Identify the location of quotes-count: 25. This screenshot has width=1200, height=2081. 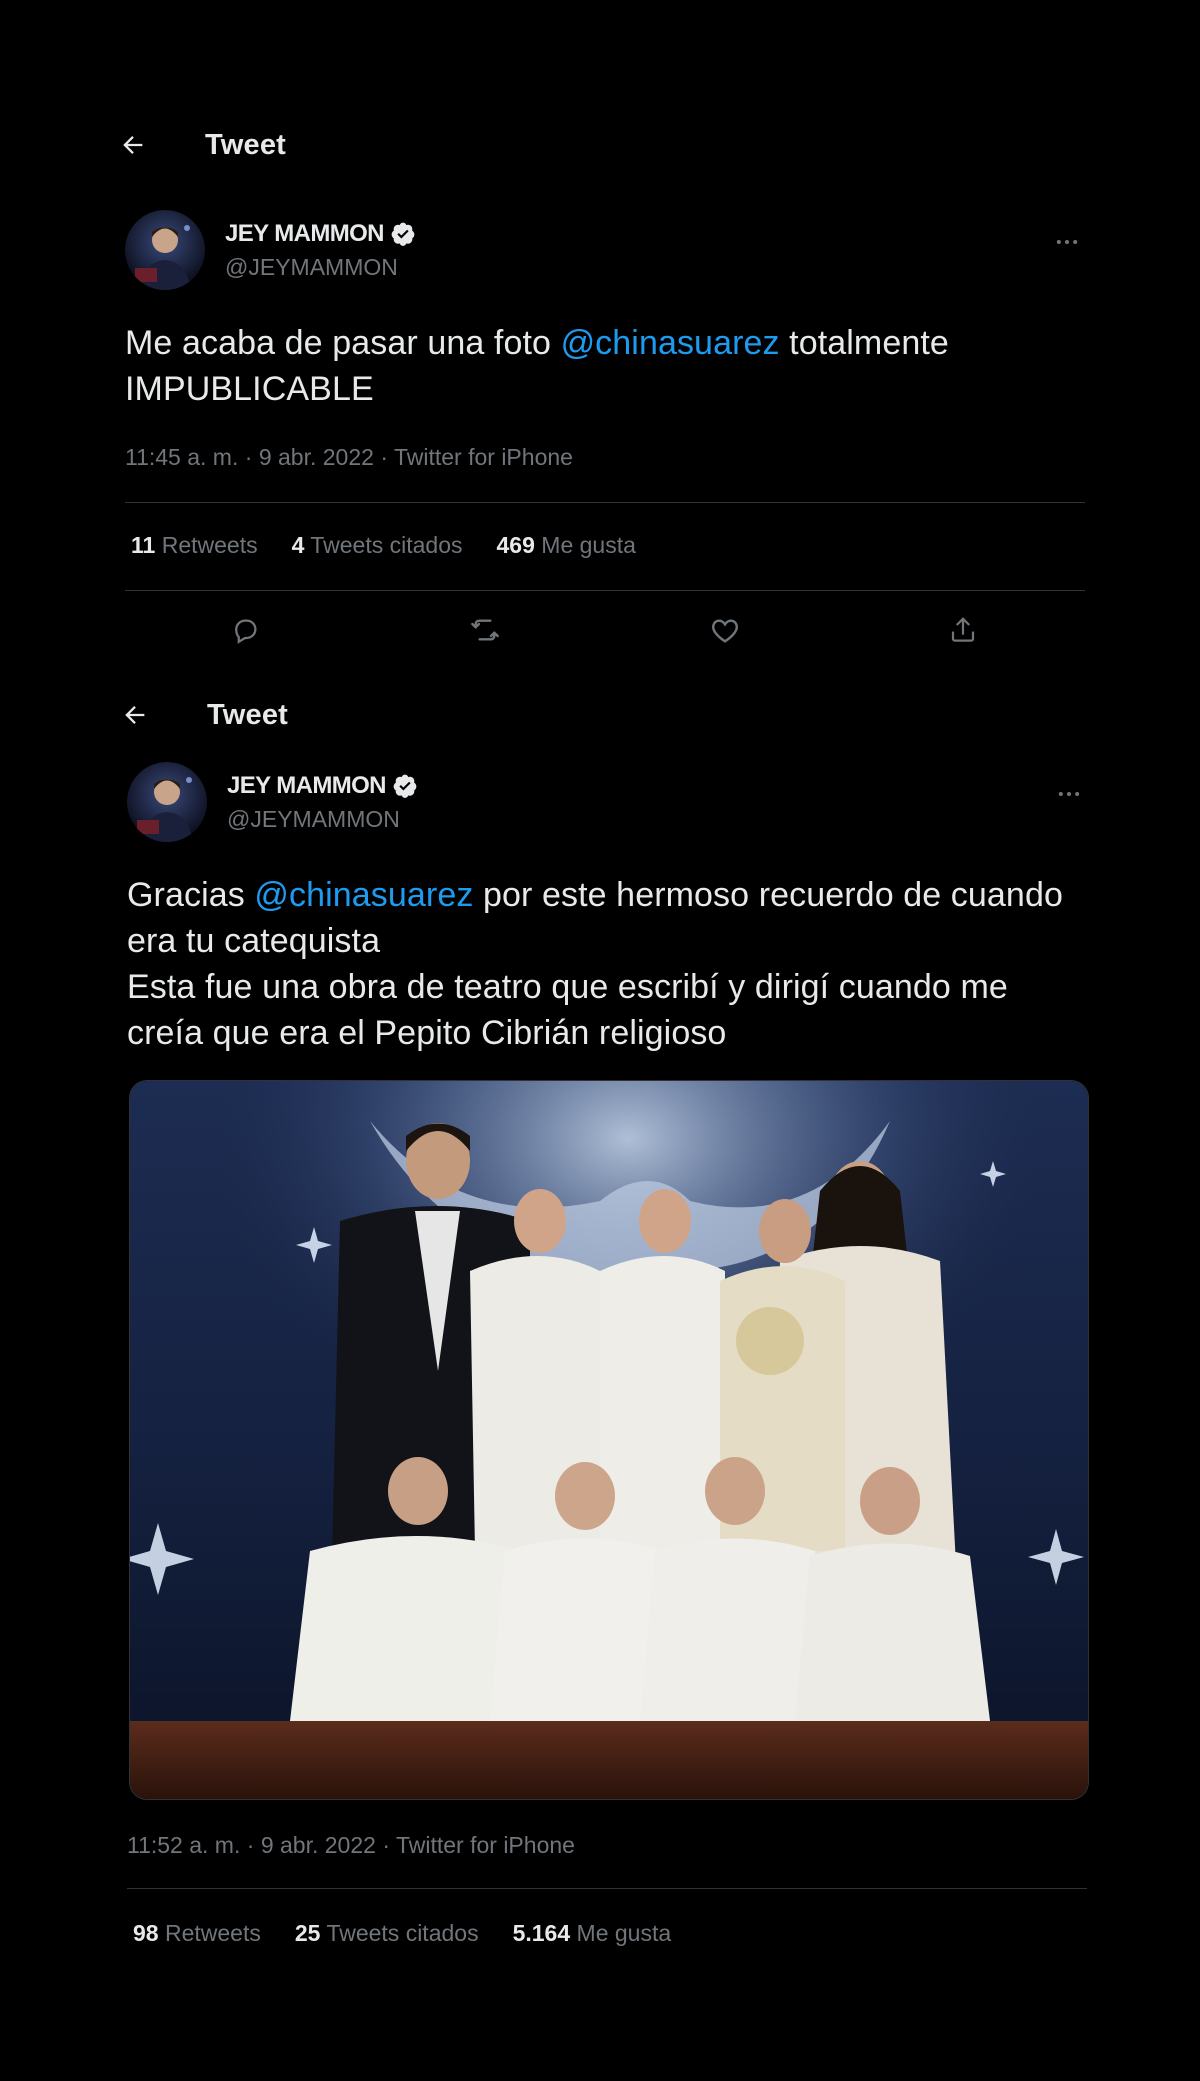
(307, 1933).